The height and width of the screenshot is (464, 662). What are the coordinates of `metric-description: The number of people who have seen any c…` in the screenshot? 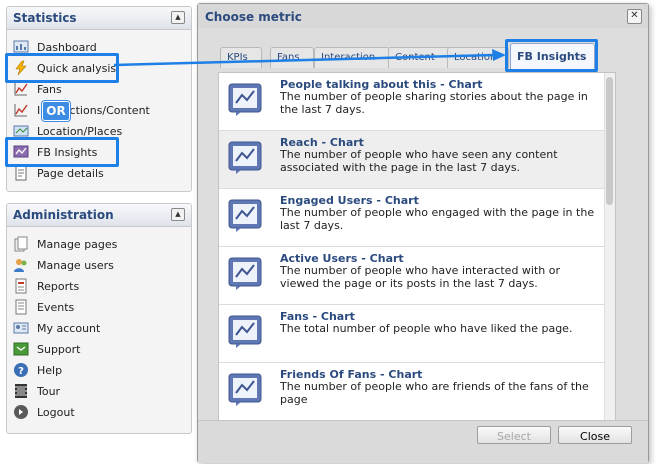 It's located at (419, 161).